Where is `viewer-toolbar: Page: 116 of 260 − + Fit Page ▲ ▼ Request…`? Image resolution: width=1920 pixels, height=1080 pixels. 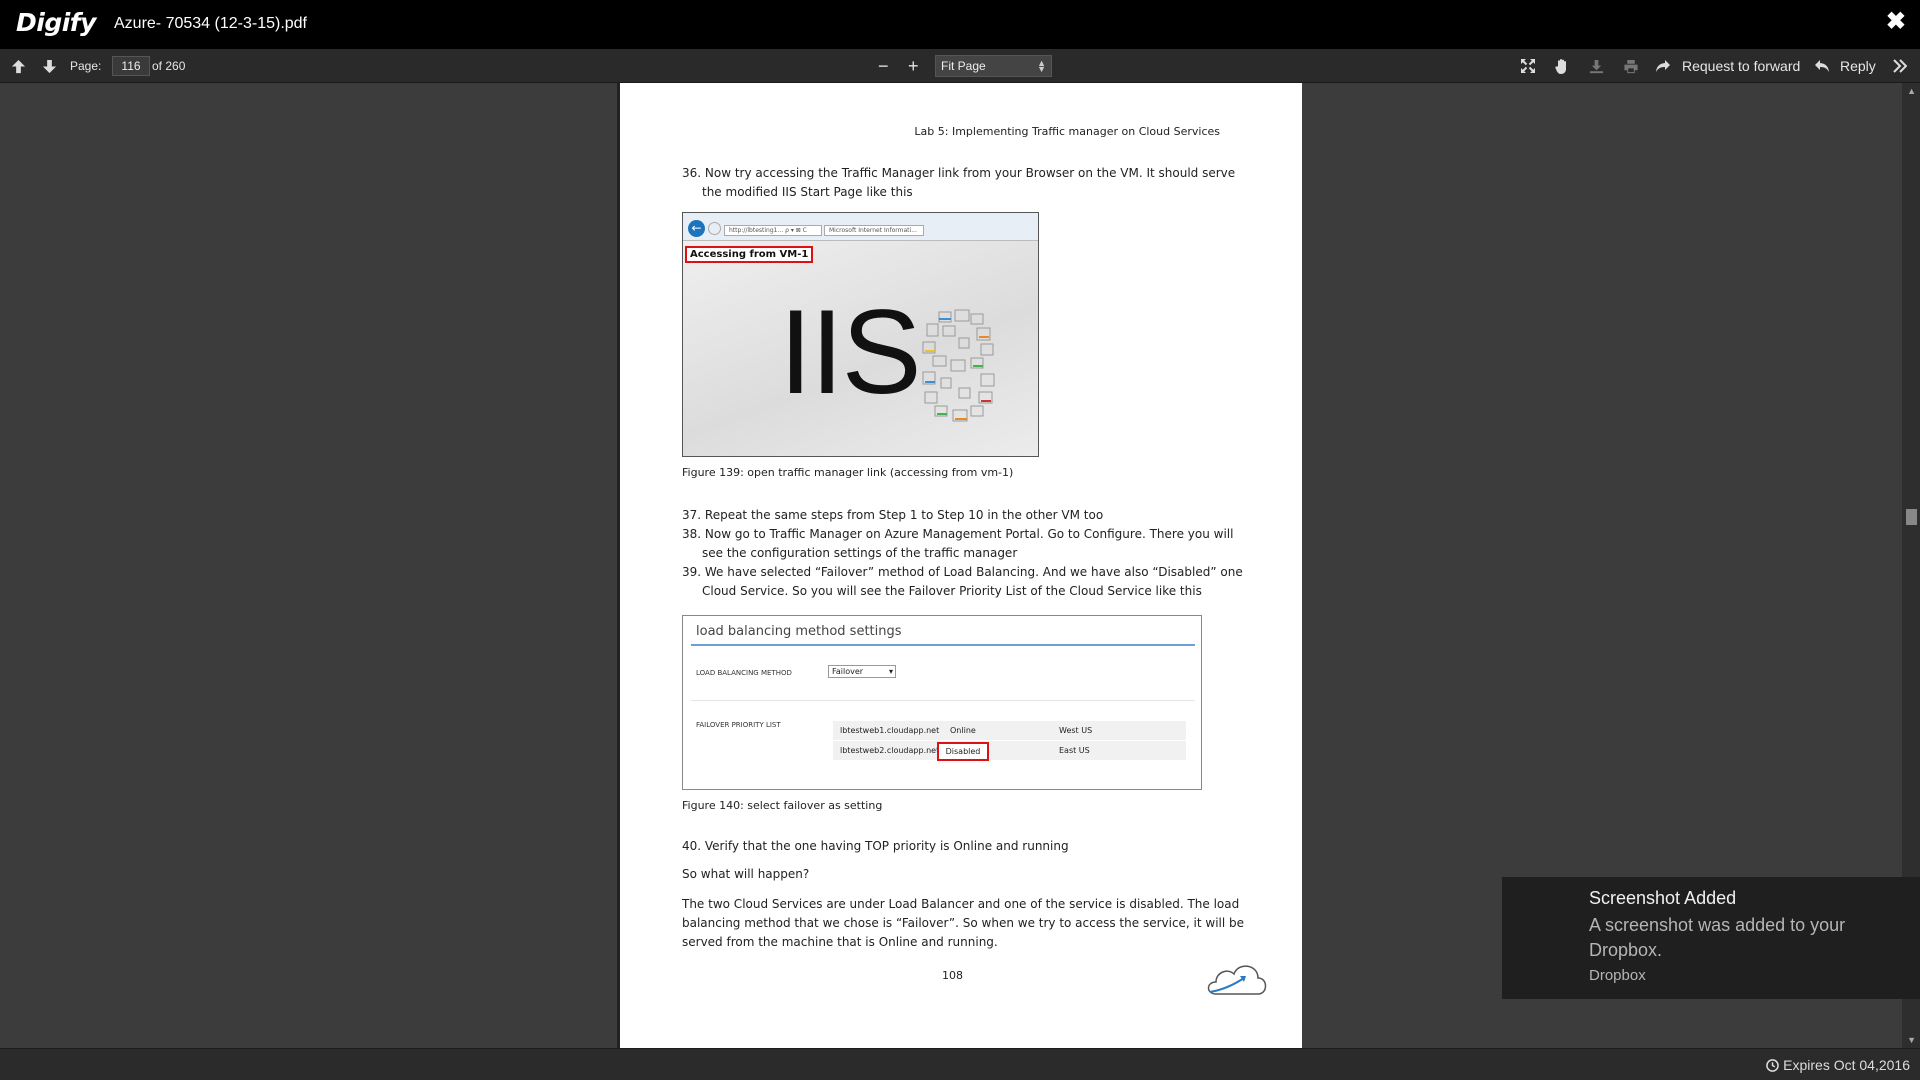 viewer-toolbar: Page: 116 of 260 − + Fit Page ▲ ▼ Request… is located at coordinates (960, 66).